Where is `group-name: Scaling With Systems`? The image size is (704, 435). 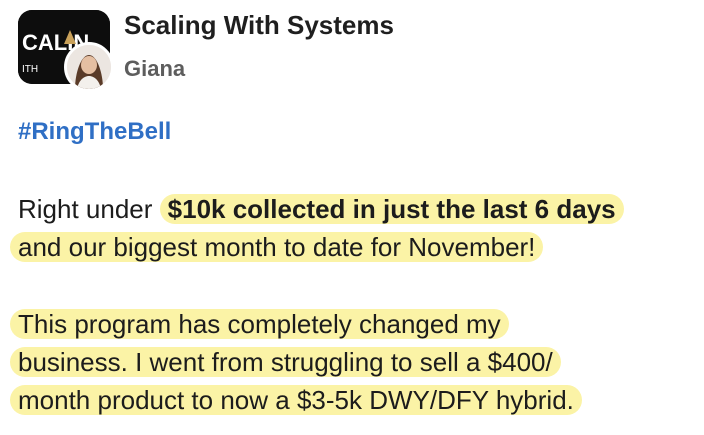
group-name: Scaling With Systems is located at coordinates (259, 25).